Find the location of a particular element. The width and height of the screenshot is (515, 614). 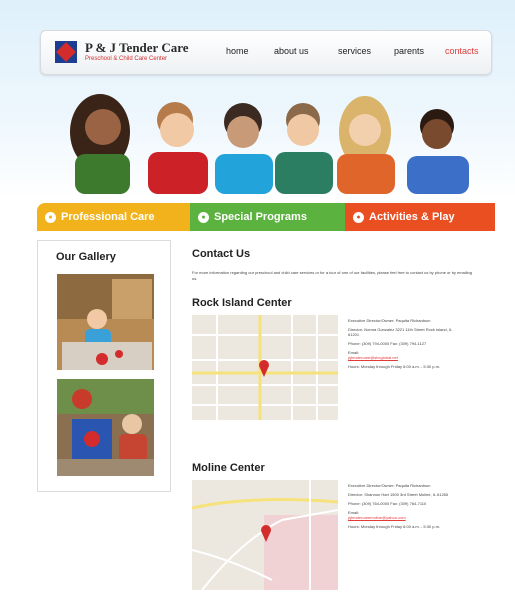

tab-activities-play: ● Activities & Play is located at coordinates (420, 217).